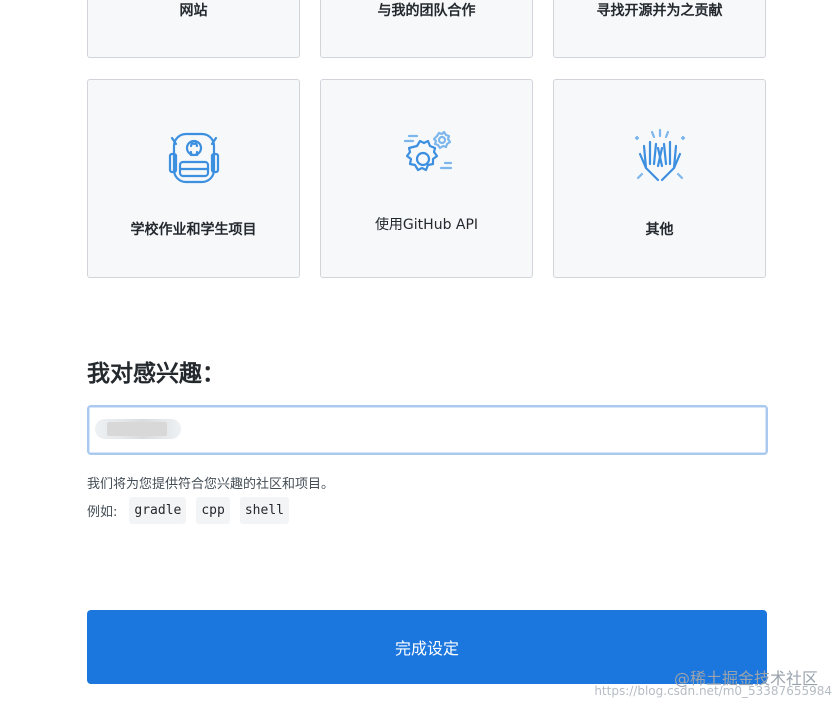  I want to click on interests-input-wrapper, so click(427, 430).